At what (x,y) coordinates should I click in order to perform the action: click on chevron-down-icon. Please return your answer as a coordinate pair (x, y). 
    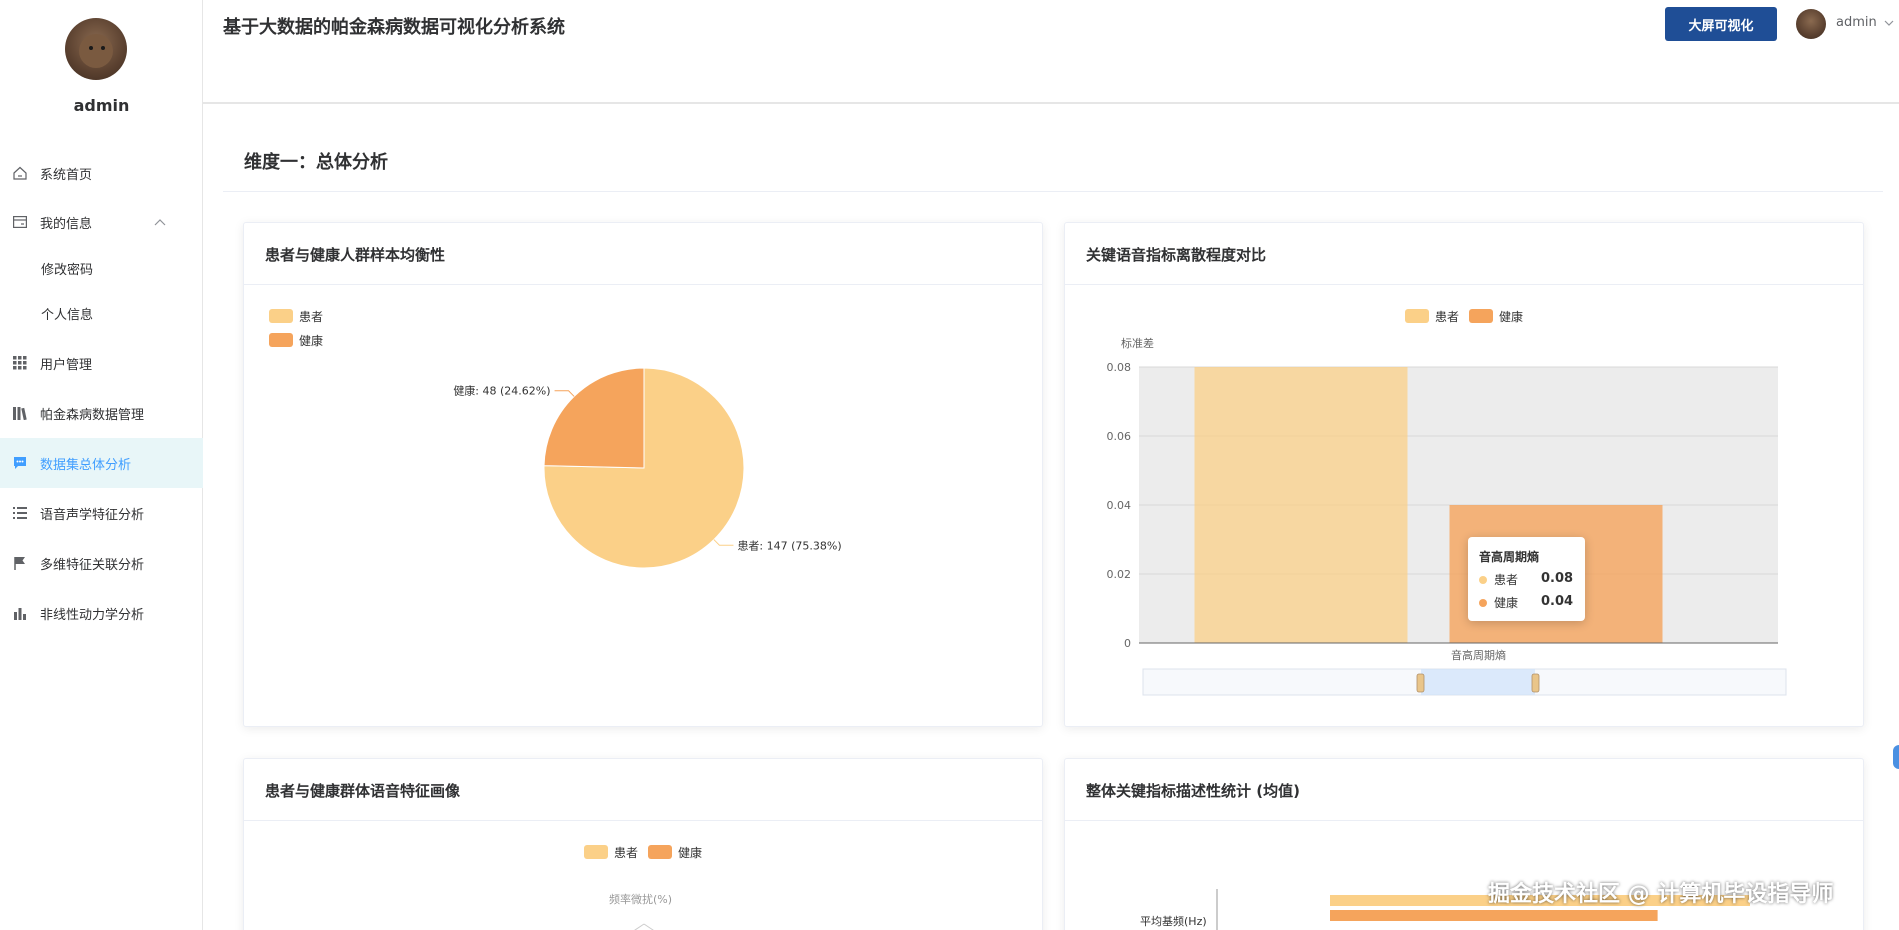
    Looking at the image, I should click on (1889, 23).